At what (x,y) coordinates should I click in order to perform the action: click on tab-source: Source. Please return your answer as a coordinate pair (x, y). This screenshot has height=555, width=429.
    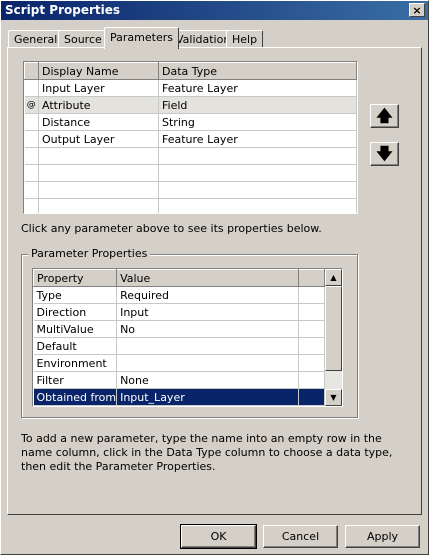
    Looking at the image, I should click on (83, 39).